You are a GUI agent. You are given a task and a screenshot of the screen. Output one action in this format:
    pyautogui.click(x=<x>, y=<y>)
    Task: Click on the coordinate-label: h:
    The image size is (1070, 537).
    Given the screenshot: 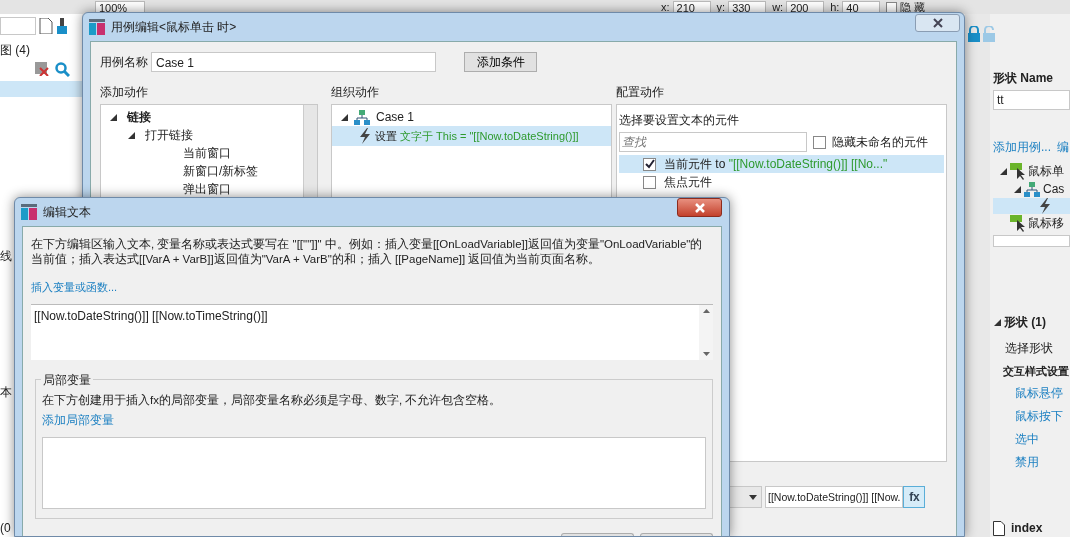 What is the action you would take?
    pyautogui.click(x=835, y=7)
    